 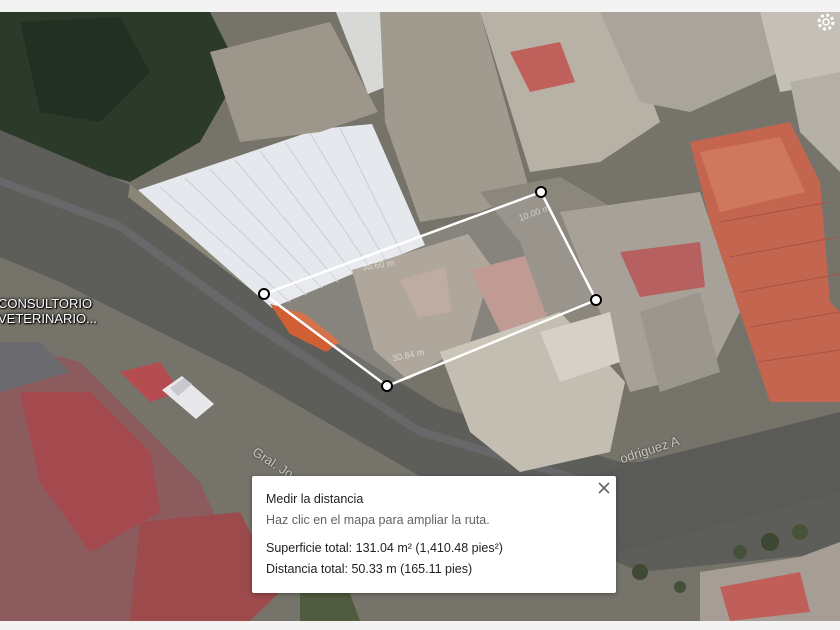 What do you see at coordinates (315, 499) in the screenshot?
I see `panel-title: Medir la distancia` at bounding box center [315, 499].